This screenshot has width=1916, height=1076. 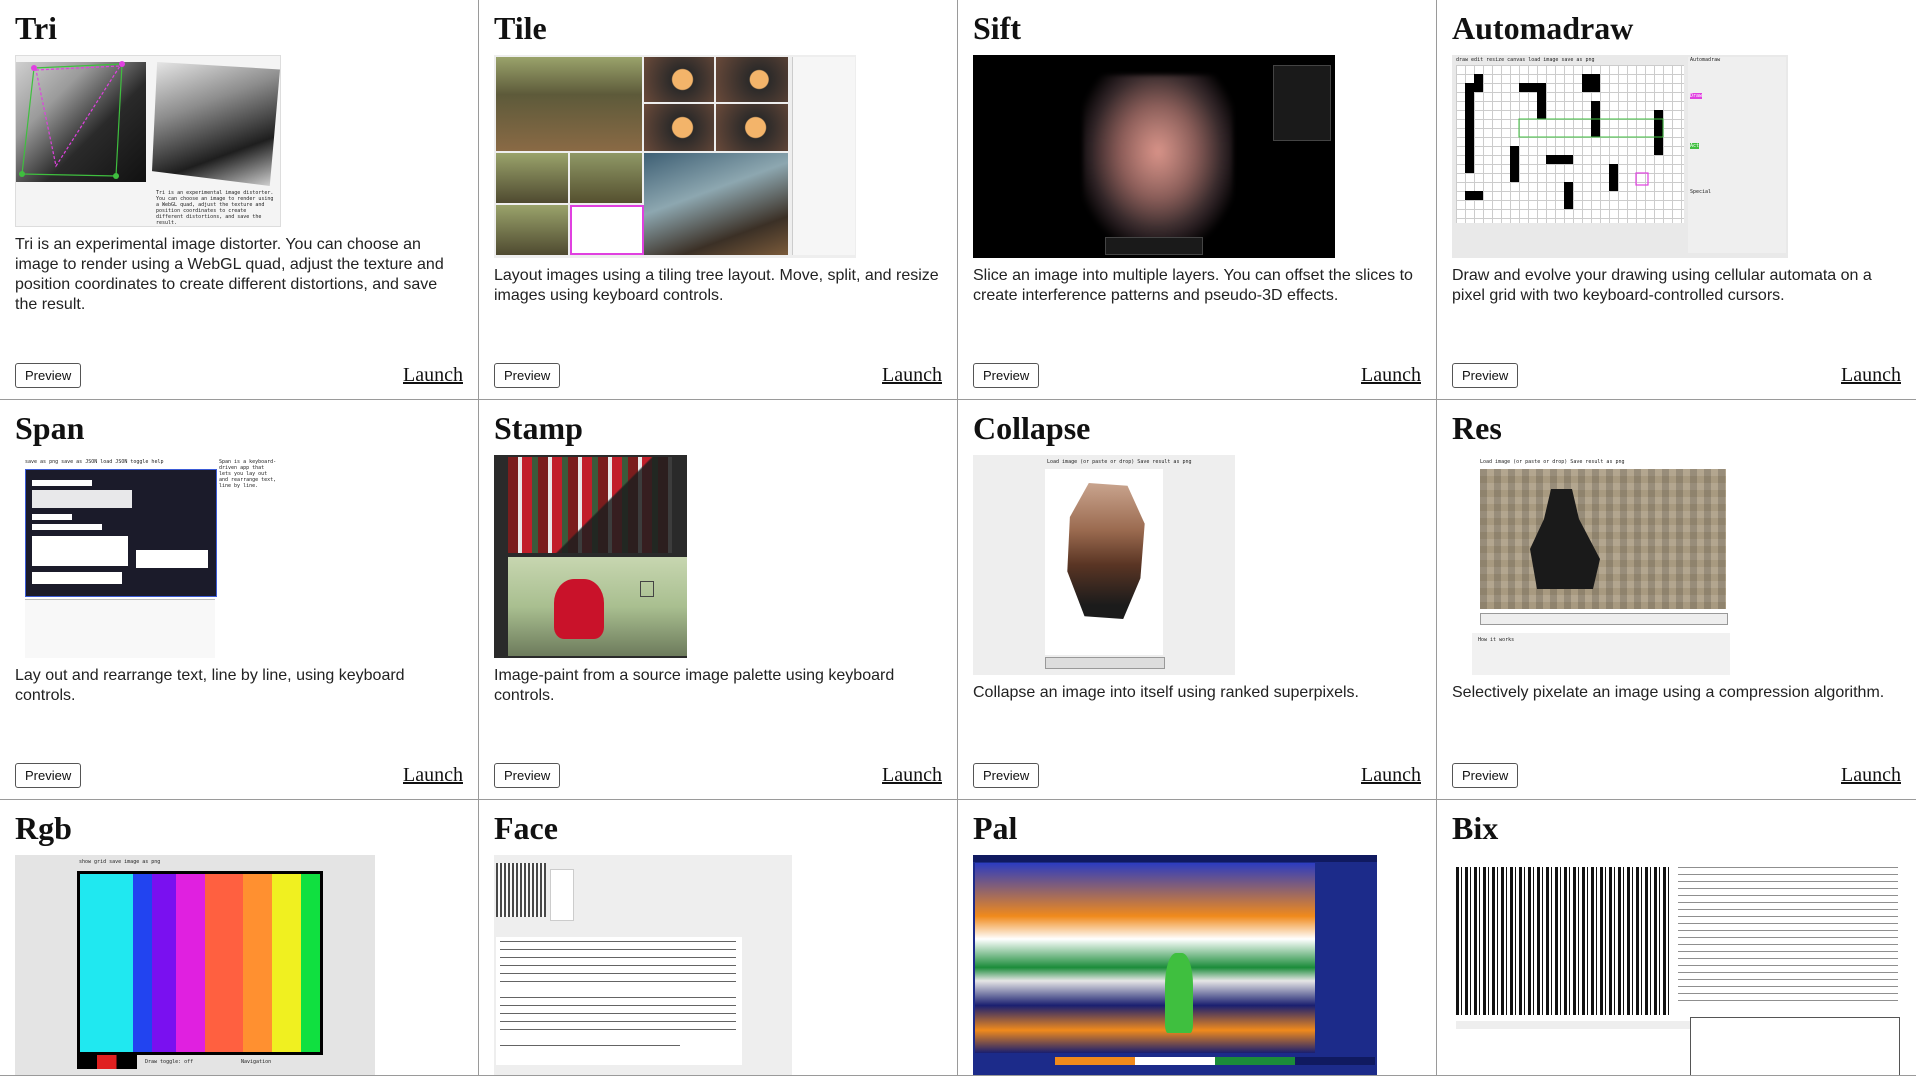 I want to click on stamp-cursor, so click(x=647, y=589).